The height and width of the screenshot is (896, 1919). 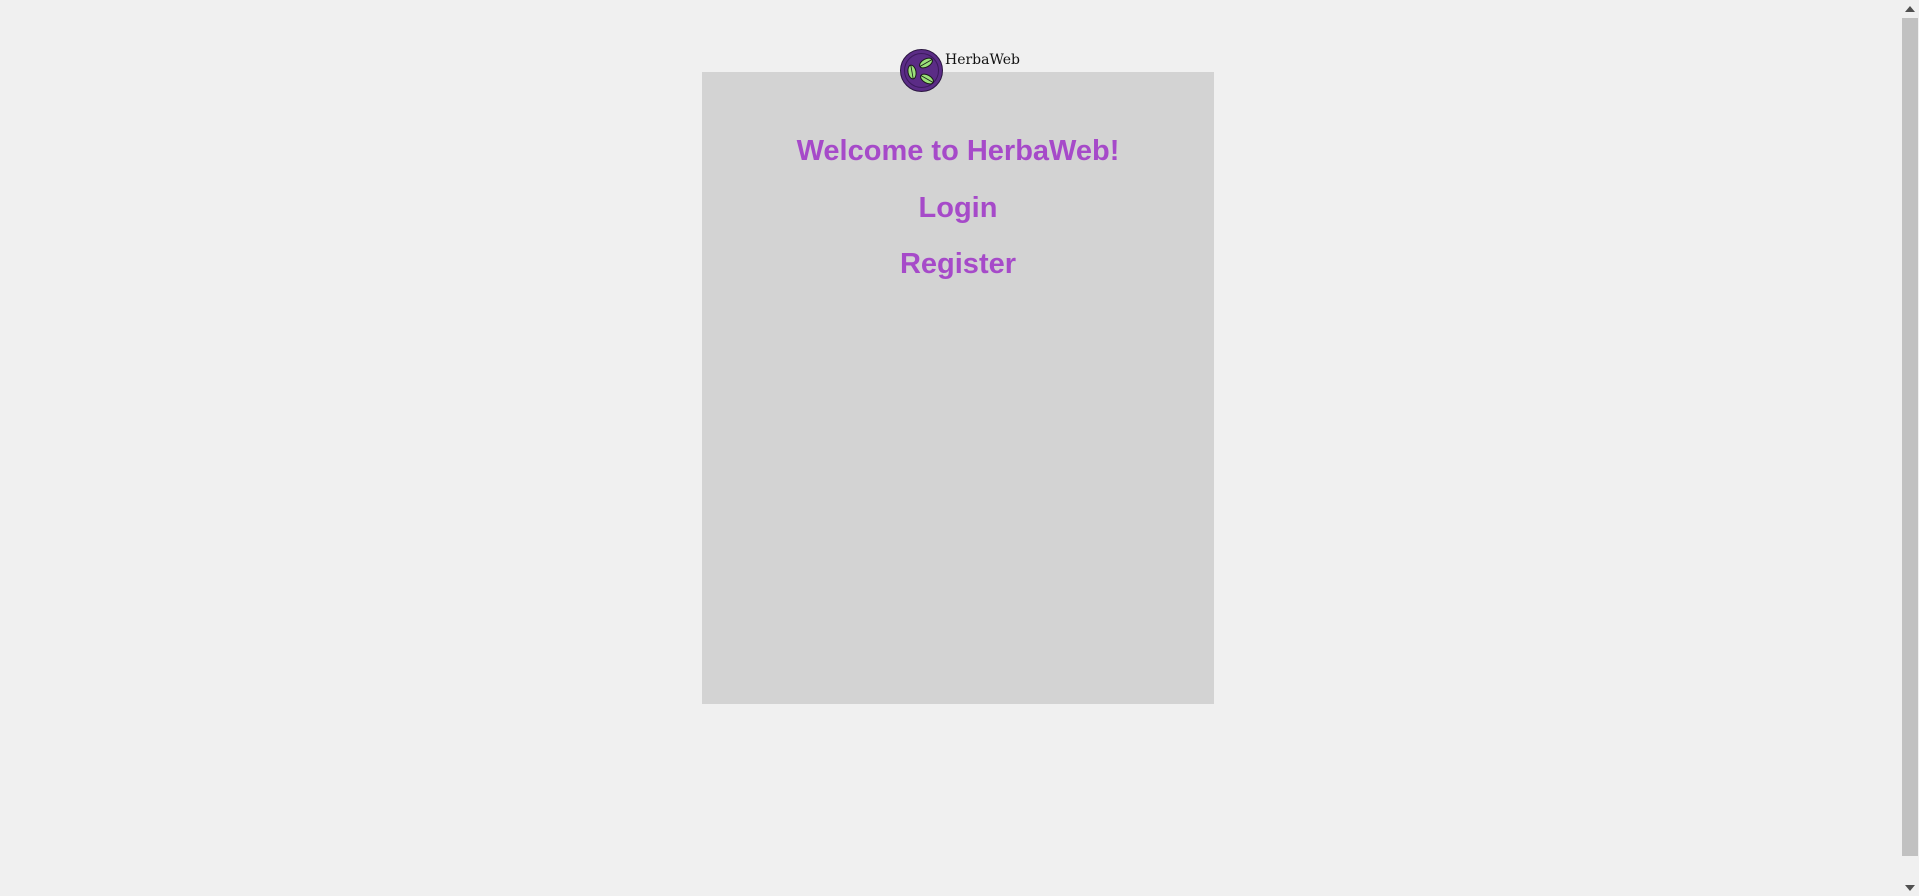 I want to click on brand-header: HerbaWeb, so click(x=960, y=67).